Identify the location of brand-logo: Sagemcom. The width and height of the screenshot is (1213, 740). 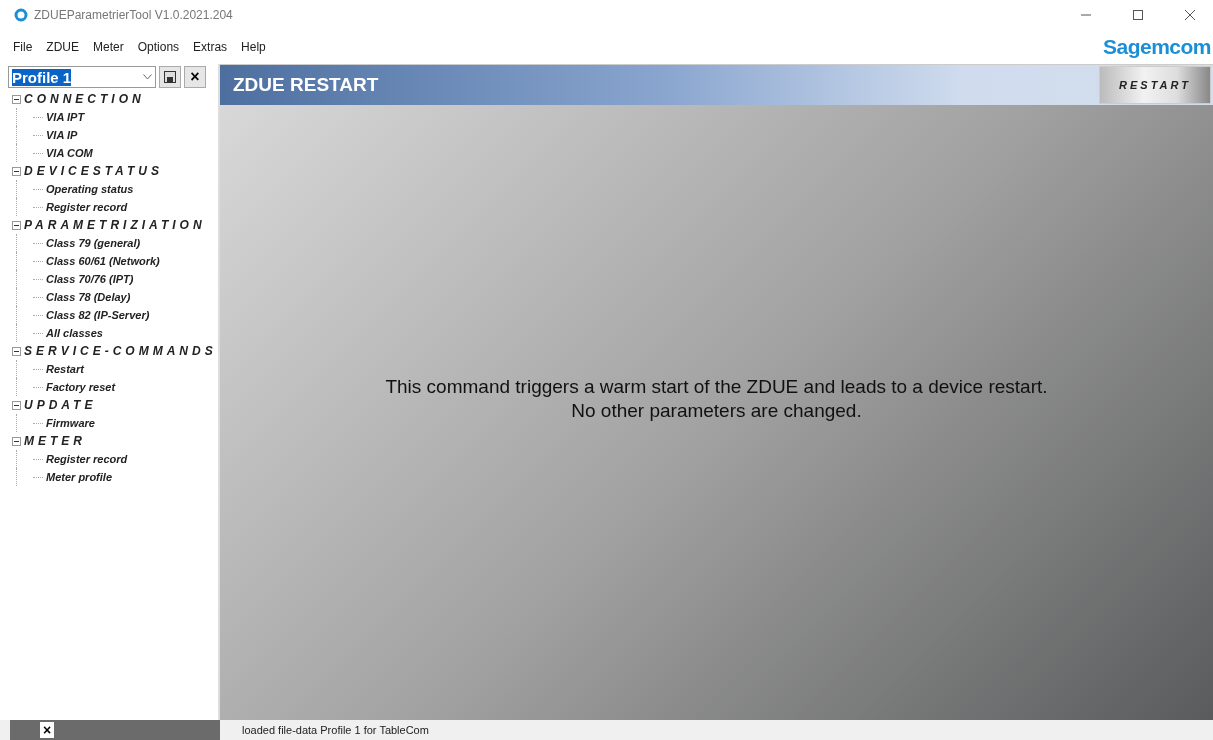
(1156, 47).